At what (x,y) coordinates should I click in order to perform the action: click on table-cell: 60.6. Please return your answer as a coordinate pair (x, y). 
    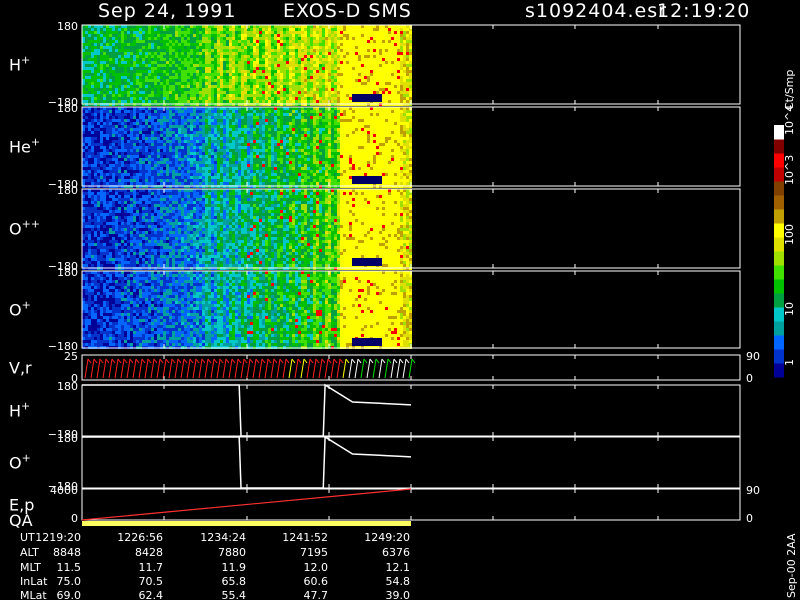
    Looking at the image, I should click on (316, 581).